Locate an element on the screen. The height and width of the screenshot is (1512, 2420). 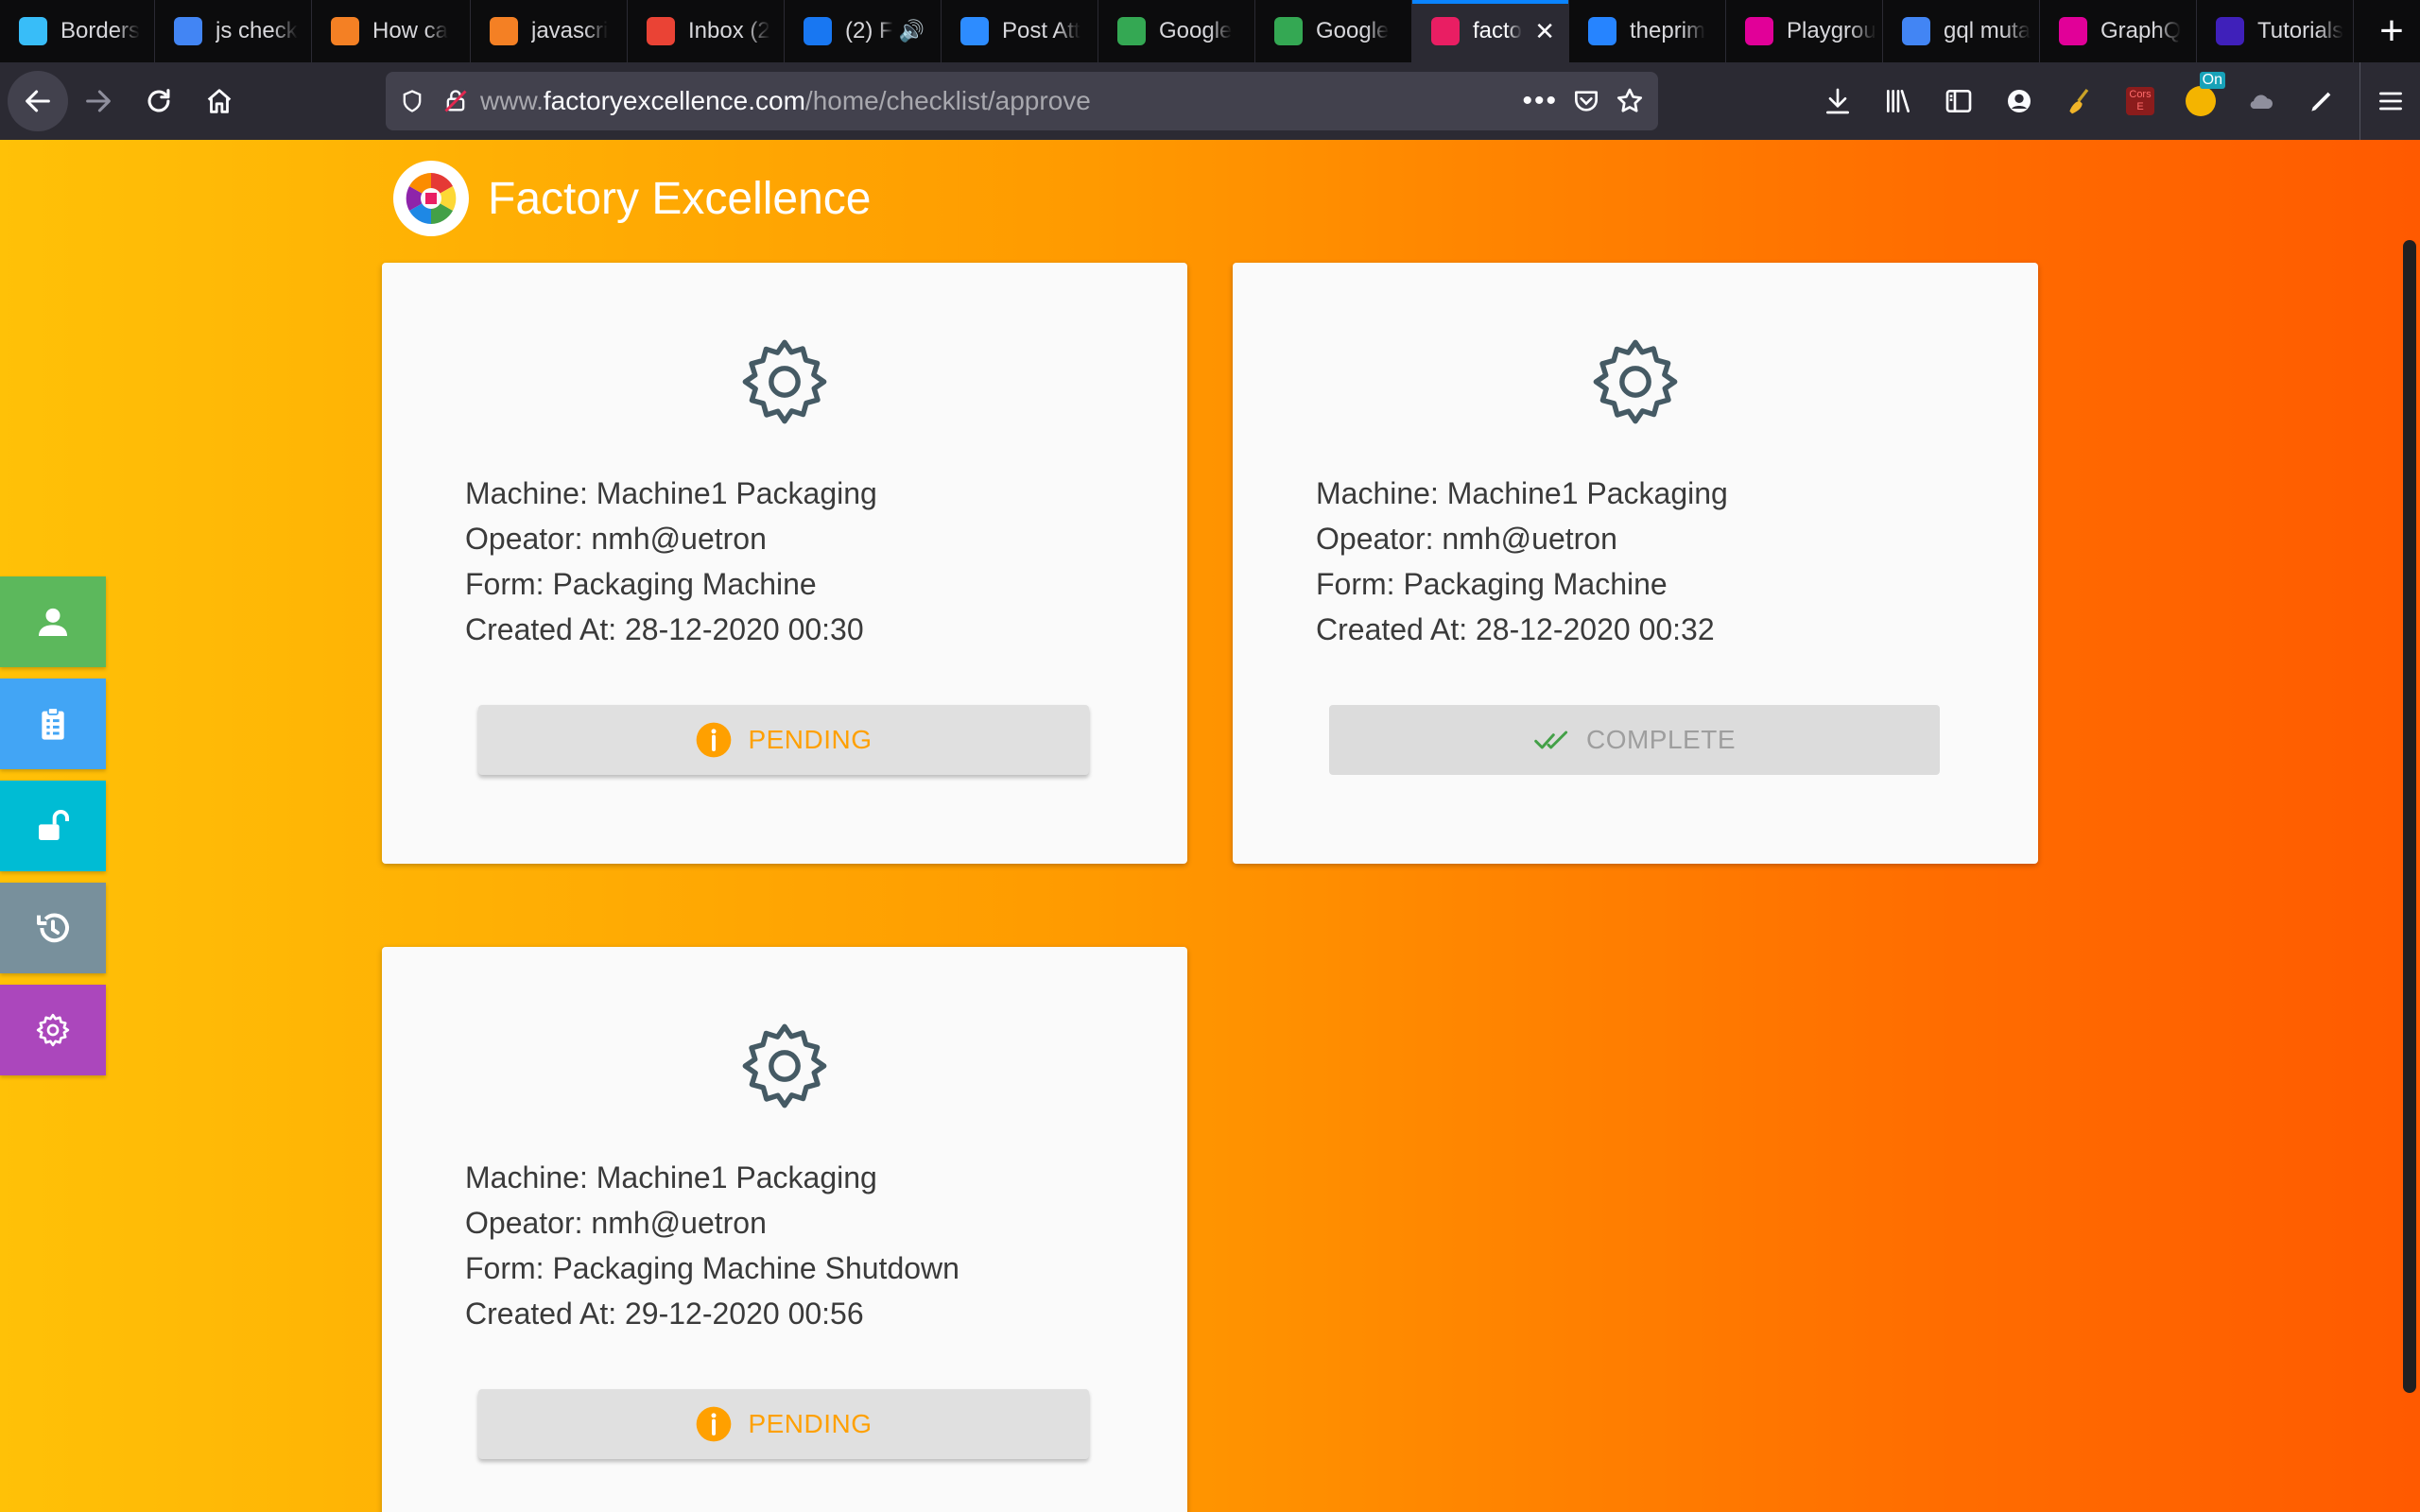
created-at-label: Created At: 28-12-2020 00:30 is located at coordinates (664, 629).